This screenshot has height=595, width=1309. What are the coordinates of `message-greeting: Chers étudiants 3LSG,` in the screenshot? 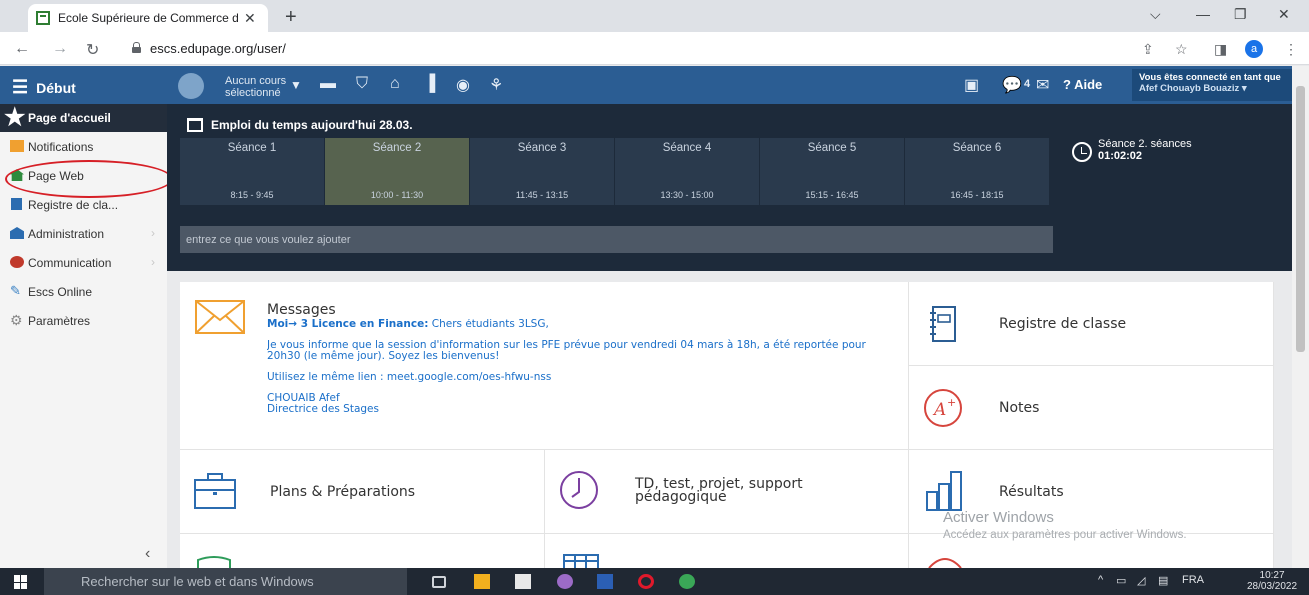 It's located at (488, 324).